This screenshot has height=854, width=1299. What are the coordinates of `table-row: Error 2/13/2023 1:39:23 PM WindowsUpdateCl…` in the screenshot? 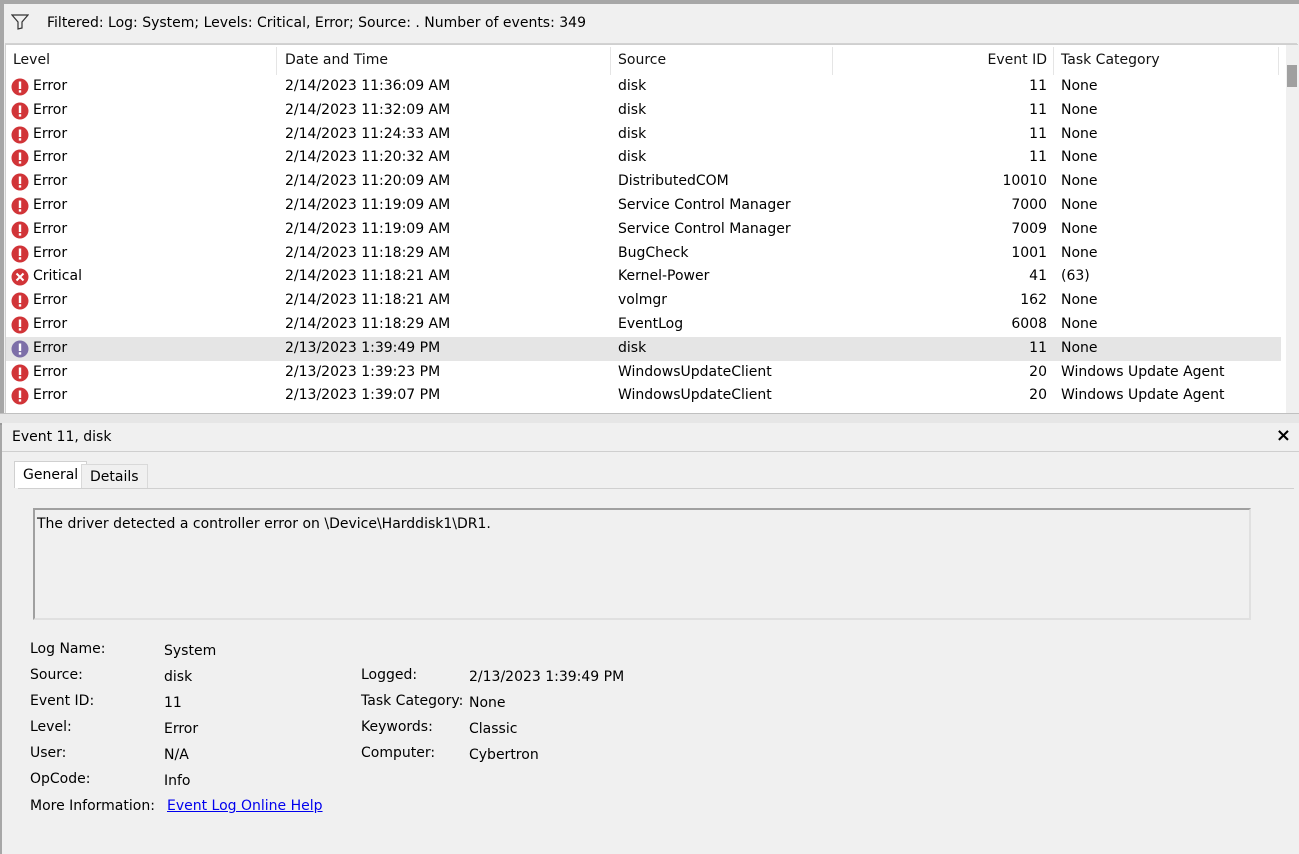 It's located at (643, 373).